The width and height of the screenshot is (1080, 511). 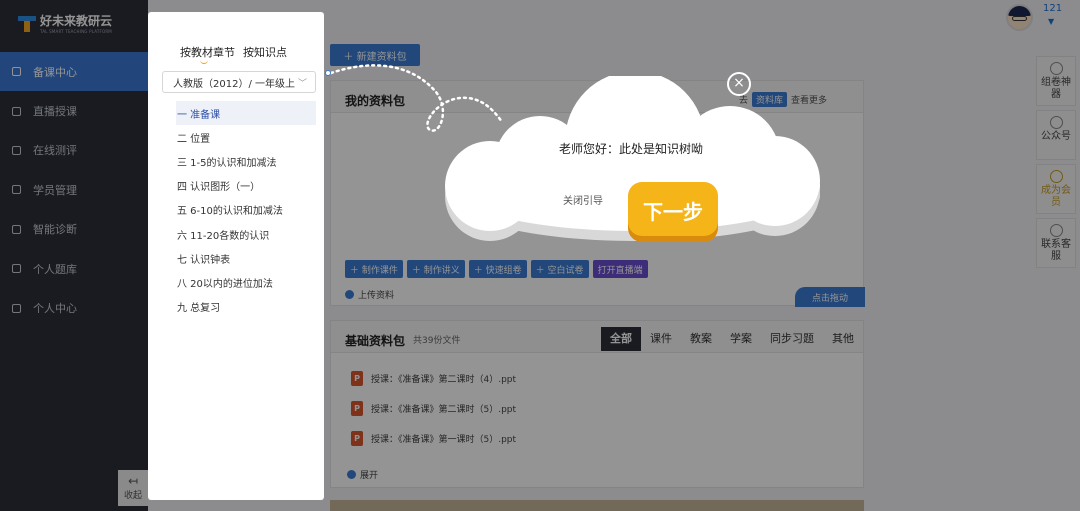 I want to click on close-guide-link: 关闭引导, so click(x=583, y=199).